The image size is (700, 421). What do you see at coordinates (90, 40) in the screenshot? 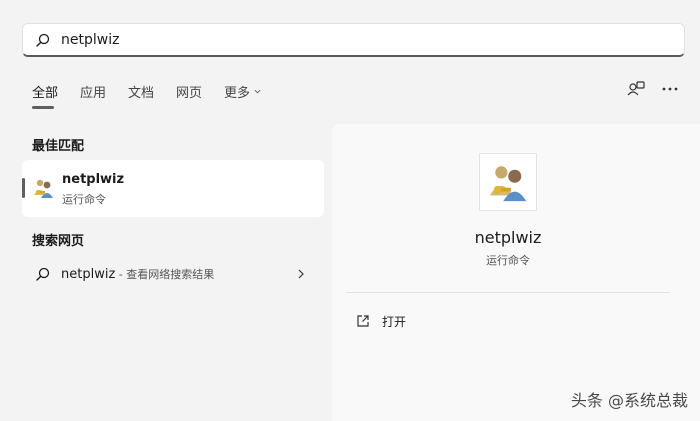
I see `search-input-value: netplwiz` at bounding box center [90, 40].